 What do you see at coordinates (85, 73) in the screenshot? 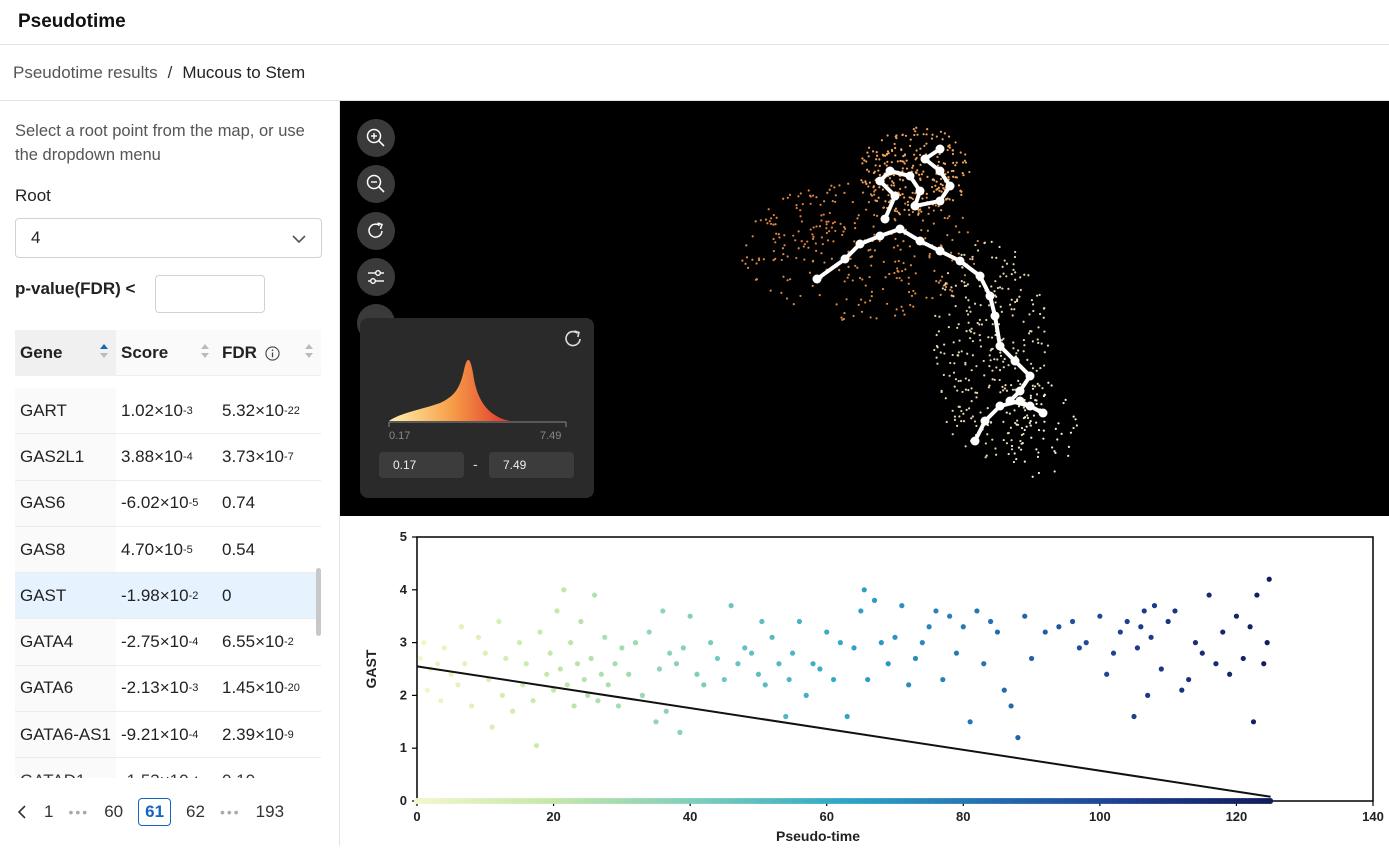
I see `breadcrumb-parent-link: Pseudotime results` at bounding box center [85, 73].